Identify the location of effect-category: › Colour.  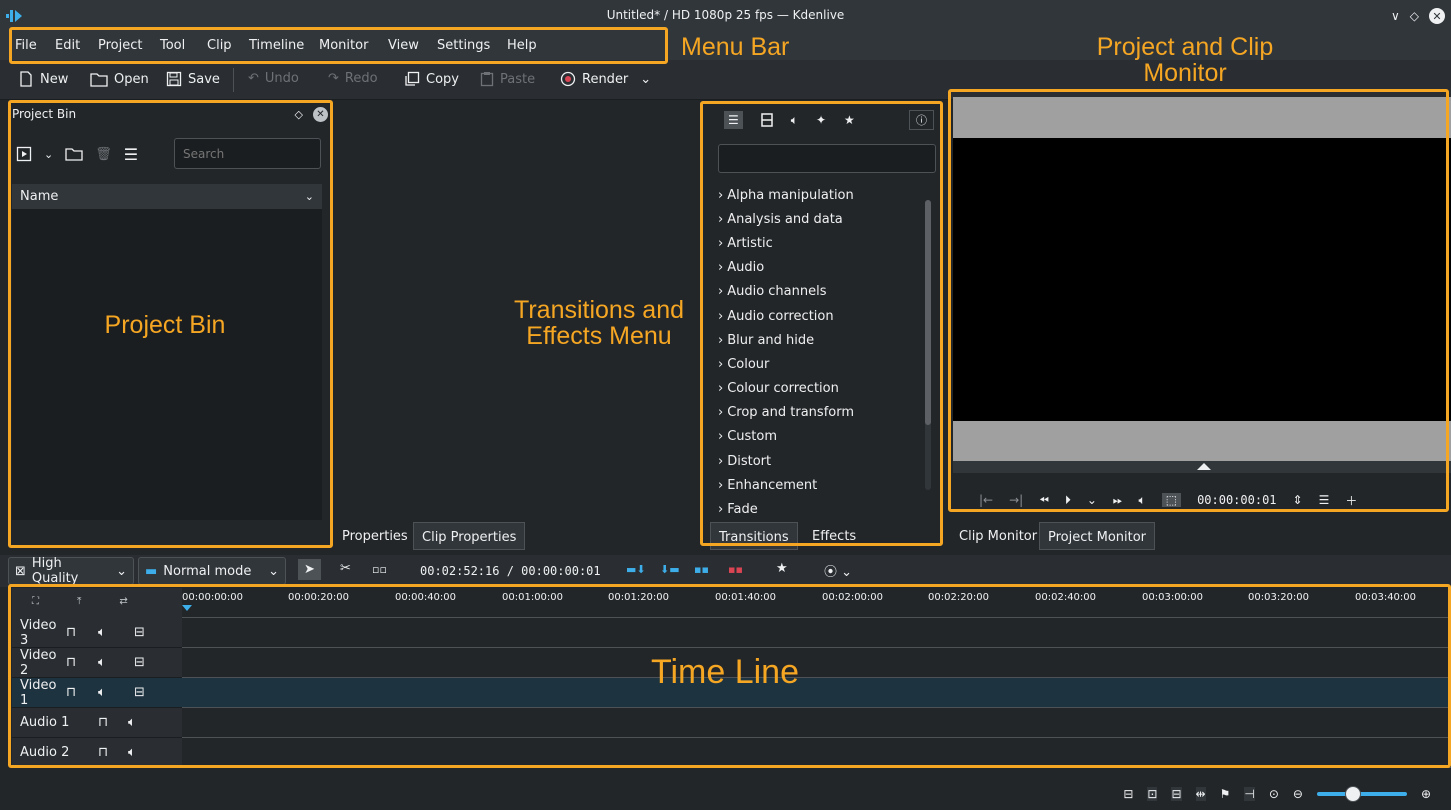
(822, 364).